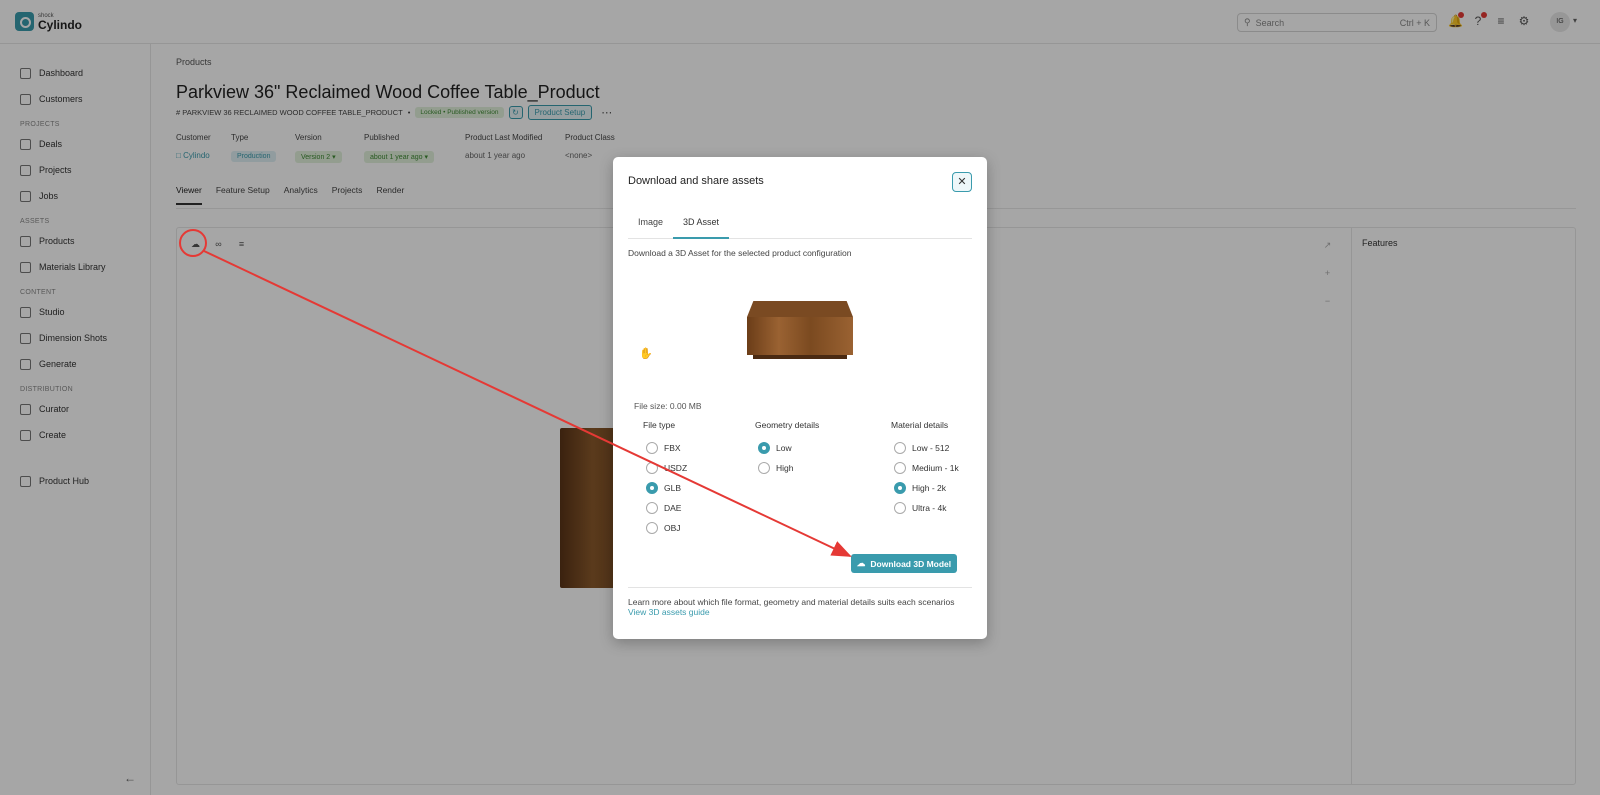  What do you see at coordinates (646, 354) in the screenshot?
I see `hand-grab-icon: ✋` at bounding box center [646, 354].